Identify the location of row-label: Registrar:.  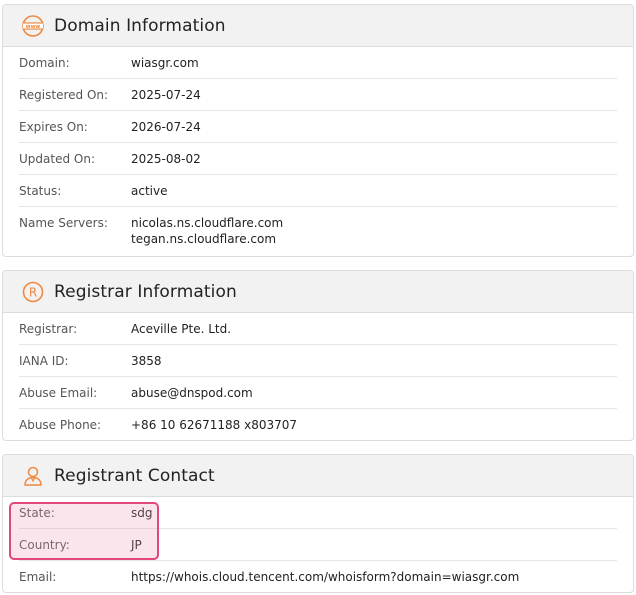
(48, 329).